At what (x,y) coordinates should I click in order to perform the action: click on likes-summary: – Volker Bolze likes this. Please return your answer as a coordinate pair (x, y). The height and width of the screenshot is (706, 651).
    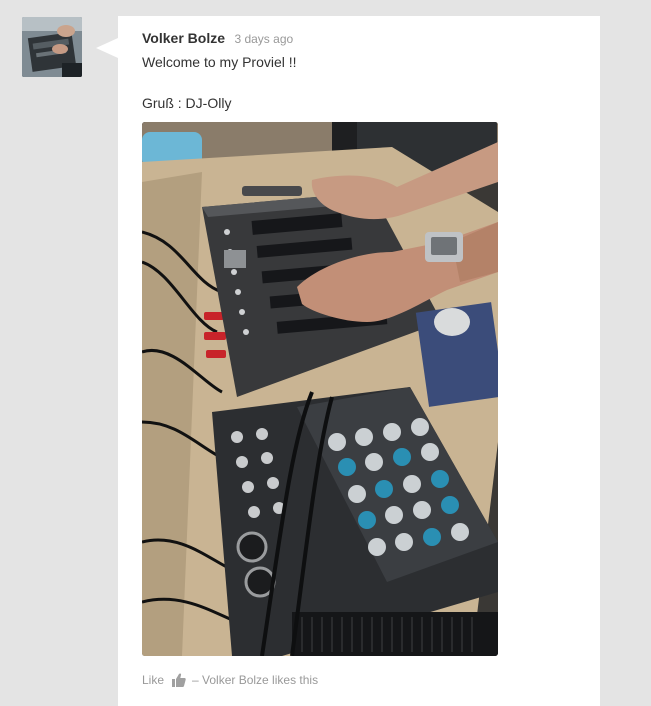
    Looking at the image, I should click on (255, 680).